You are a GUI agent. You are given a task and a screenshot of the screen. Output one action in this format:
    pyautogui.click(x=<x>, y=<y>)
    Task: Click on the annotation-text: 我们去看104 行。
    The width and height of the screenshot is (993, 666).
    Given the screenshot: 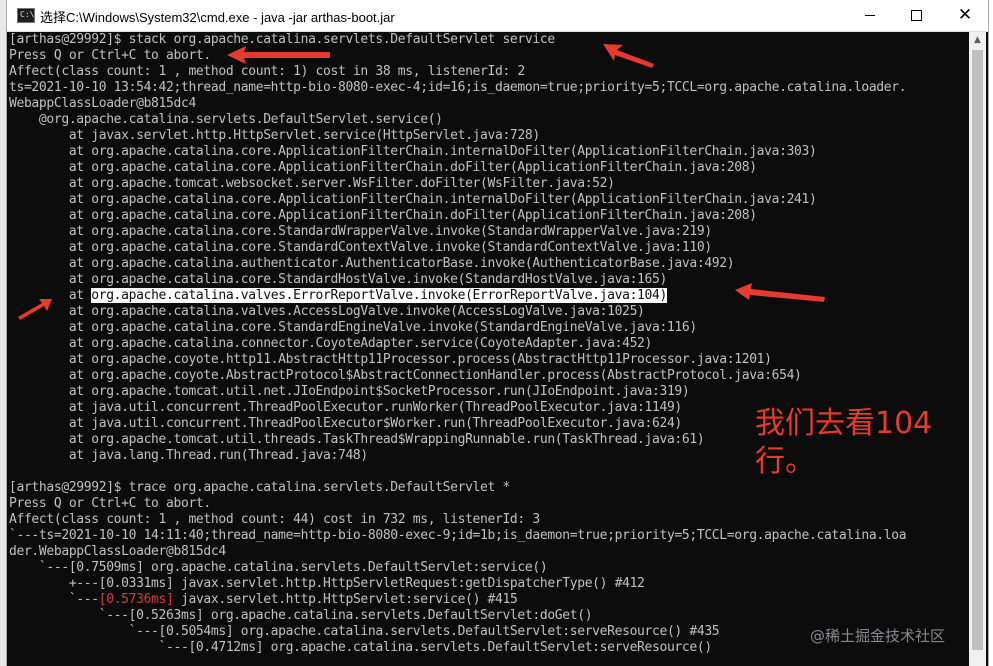 What is the action you would take?
    pyautogui.click(x=843, y=443)
    